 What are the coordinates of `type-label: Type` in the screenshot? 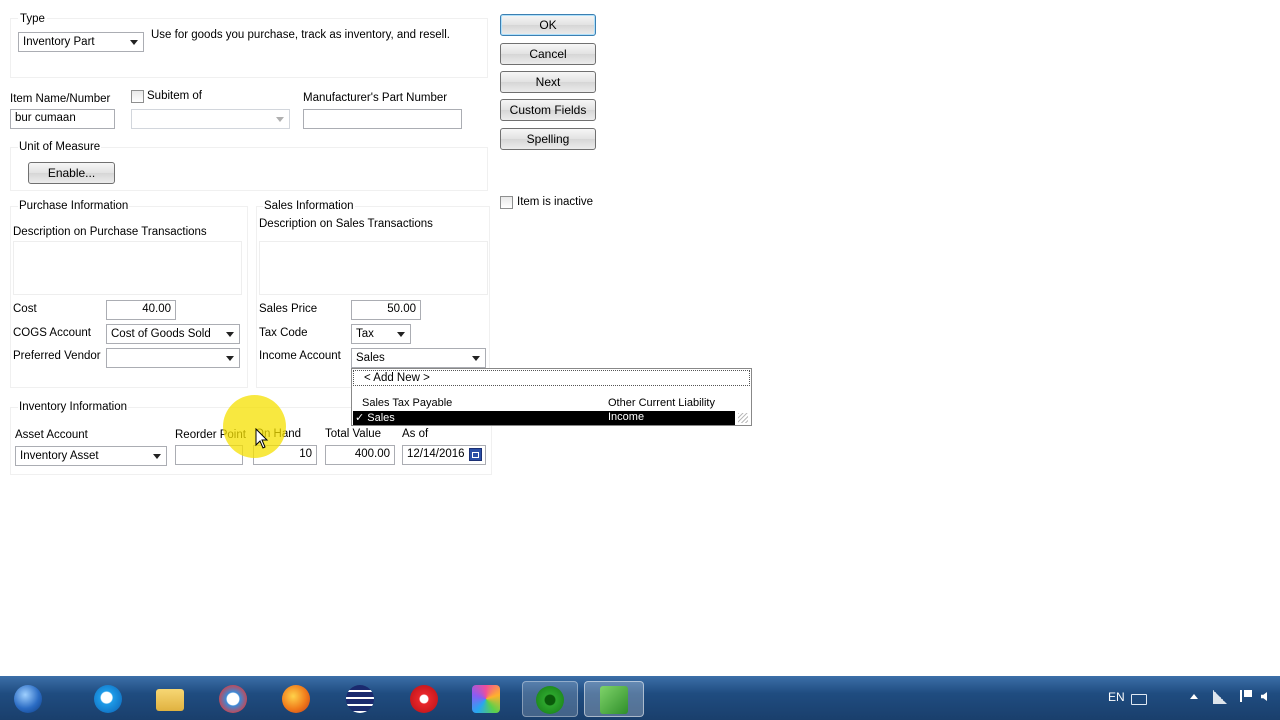 It's located at (32, 19).